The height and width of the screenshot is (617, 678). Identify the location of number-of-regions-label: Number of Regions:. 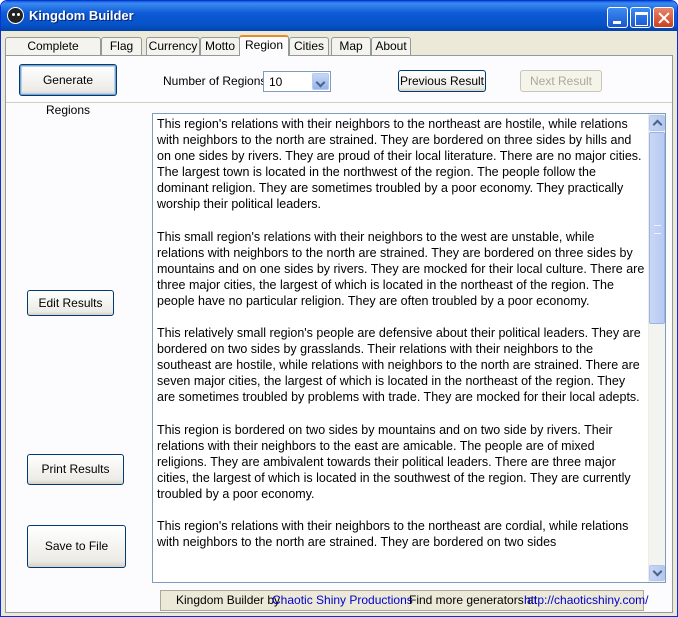
(216, 81).